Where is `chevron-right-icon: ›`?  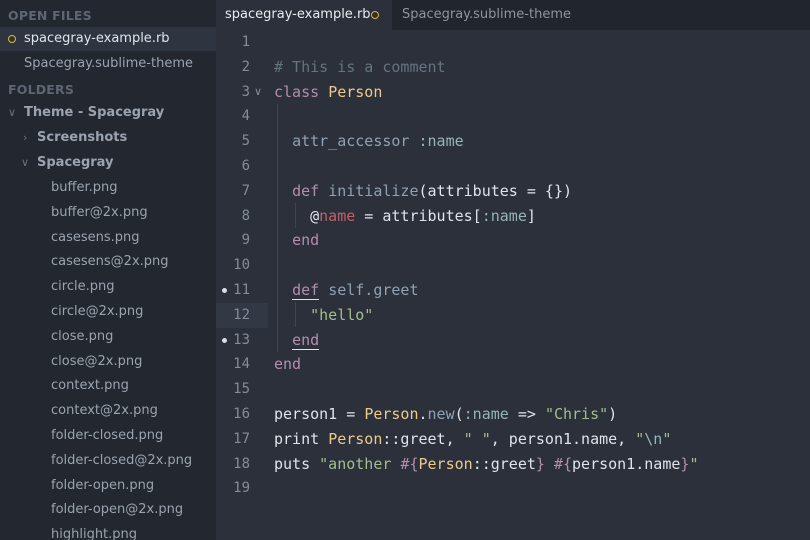
chevron-right-icon: › is located at coordinates (25, 138).